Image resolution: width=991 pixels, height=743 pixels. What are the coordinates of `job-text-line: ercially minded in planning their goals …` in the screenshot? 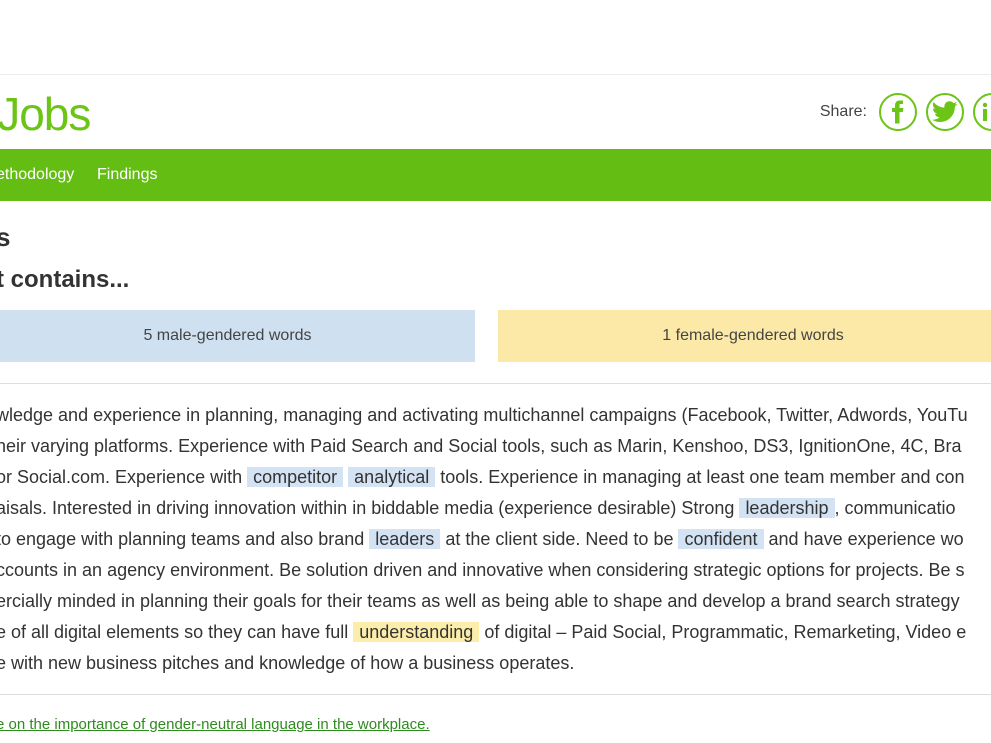 It's located at (480, 601).